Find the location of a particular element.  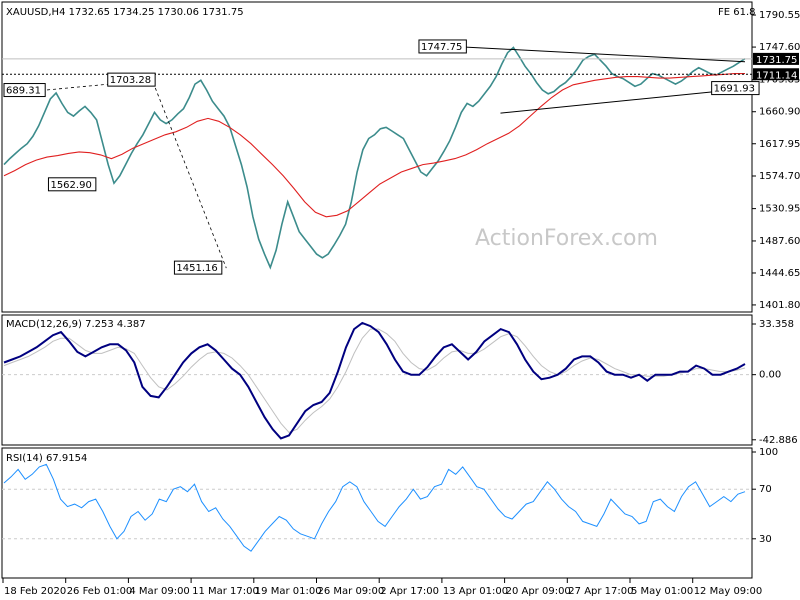

price-y-tick-label: 1487.60 is located at coordinates (779, 241).